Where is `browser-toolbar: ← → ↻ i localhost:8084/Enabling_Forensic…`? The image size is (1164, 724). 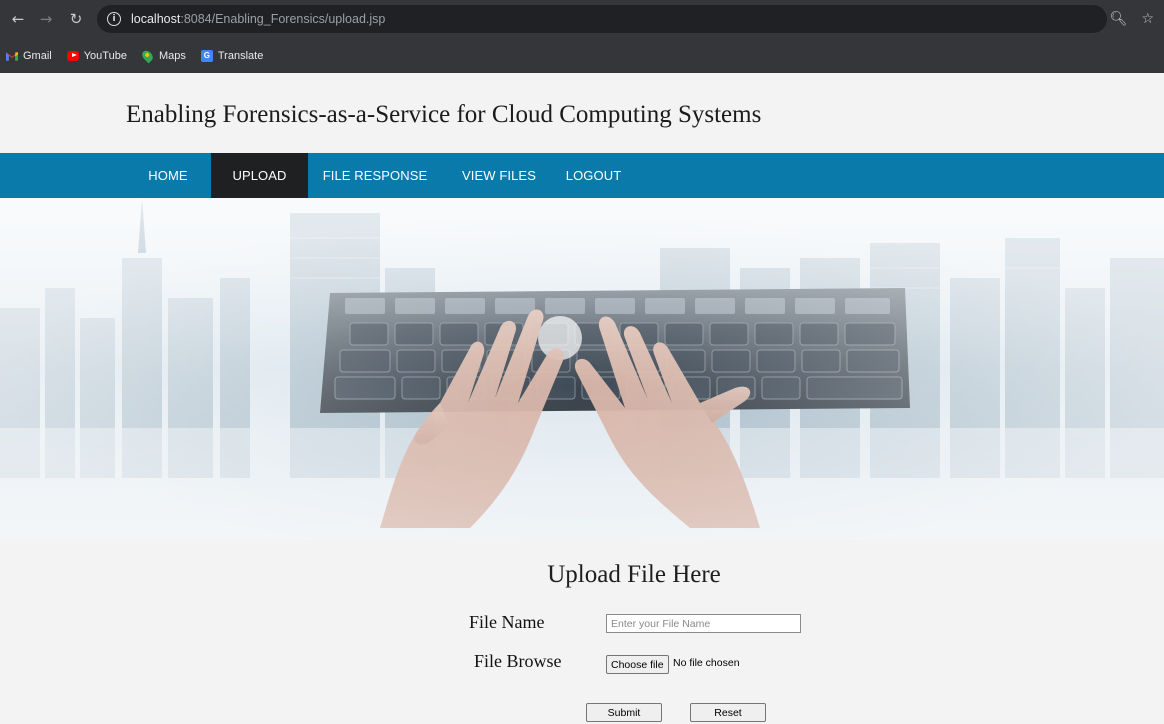 browser-toolbar: ← → ↻ i localhost:8084/Enabling_Forensic… is located at coordinates (582, 19).